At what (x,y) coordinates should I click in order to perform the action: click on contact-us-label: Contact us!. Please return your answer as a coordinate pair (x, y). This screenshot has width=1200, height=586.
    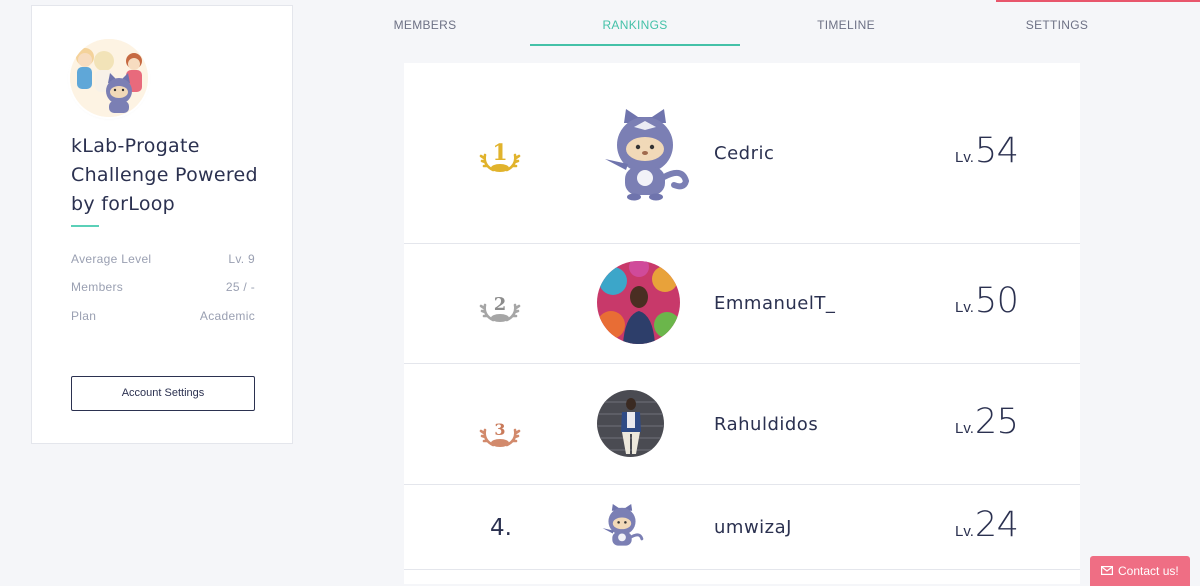
    Looking at the image, I should click on (1148, 571).